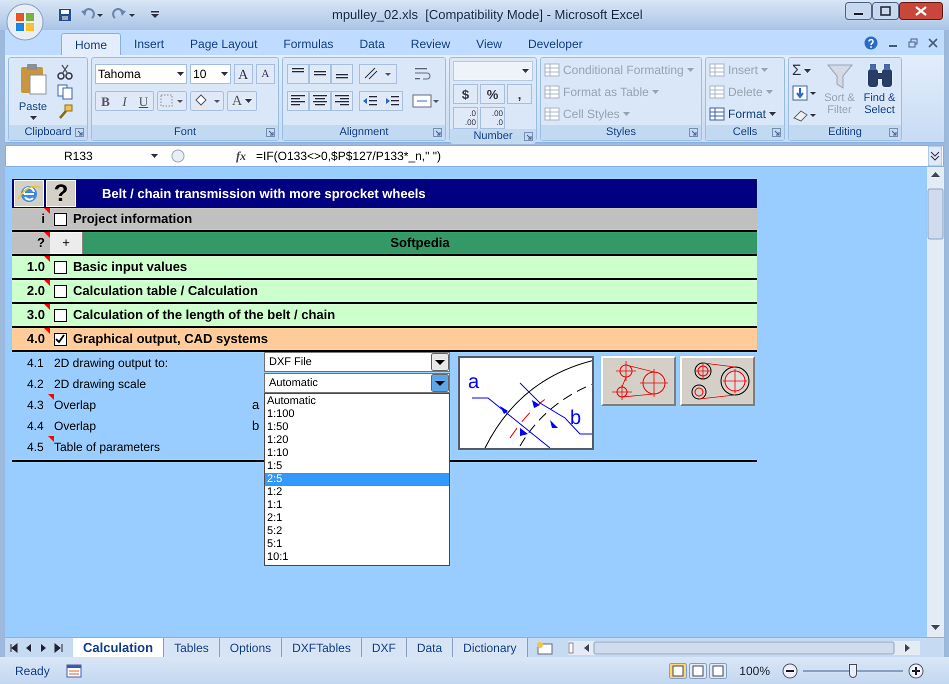 The height and width of the screenshot is (684, 949). I want to click on dimension-letter: b, so click(256, 425).